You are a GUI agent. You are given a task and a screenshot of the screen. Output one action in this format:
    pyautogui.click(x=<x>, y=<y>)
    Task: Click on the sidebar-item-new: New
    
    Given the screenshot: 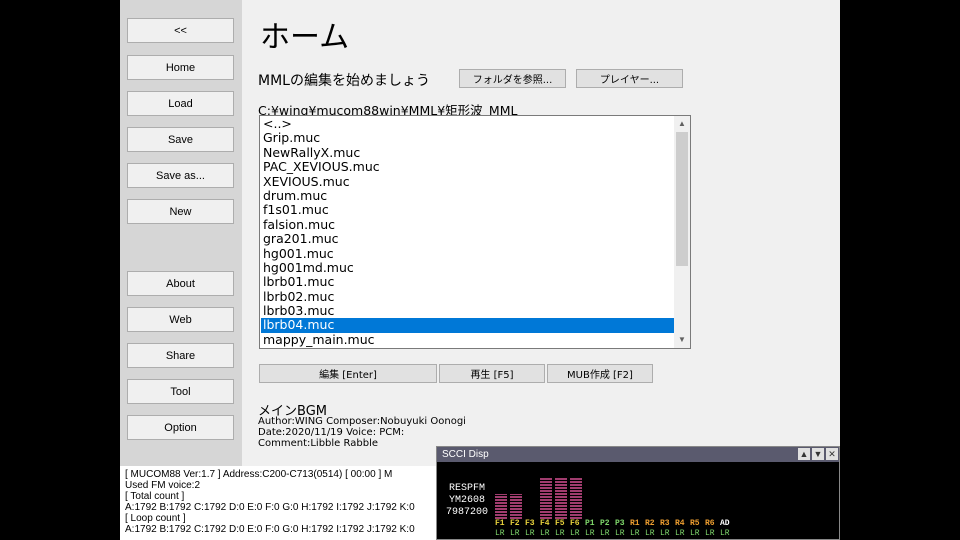 What is the action you would take?
    pyautogui.click(x=180, y=211)
    